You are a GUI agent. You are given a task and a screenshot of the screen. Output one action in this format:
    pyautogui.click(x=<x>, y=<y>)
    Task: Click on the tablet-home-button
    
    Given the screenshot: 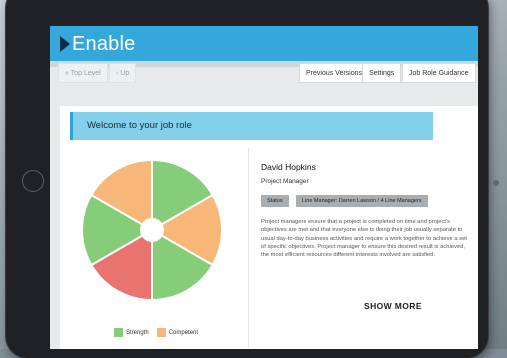 What is the action you would take?
    pyautogui.click(x=33, y=181)
    